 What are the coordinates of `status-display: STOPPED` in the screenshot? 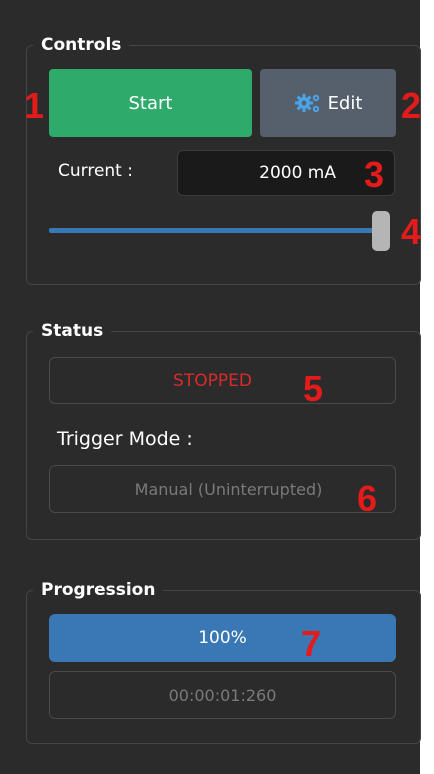 It's located at (222, 380).